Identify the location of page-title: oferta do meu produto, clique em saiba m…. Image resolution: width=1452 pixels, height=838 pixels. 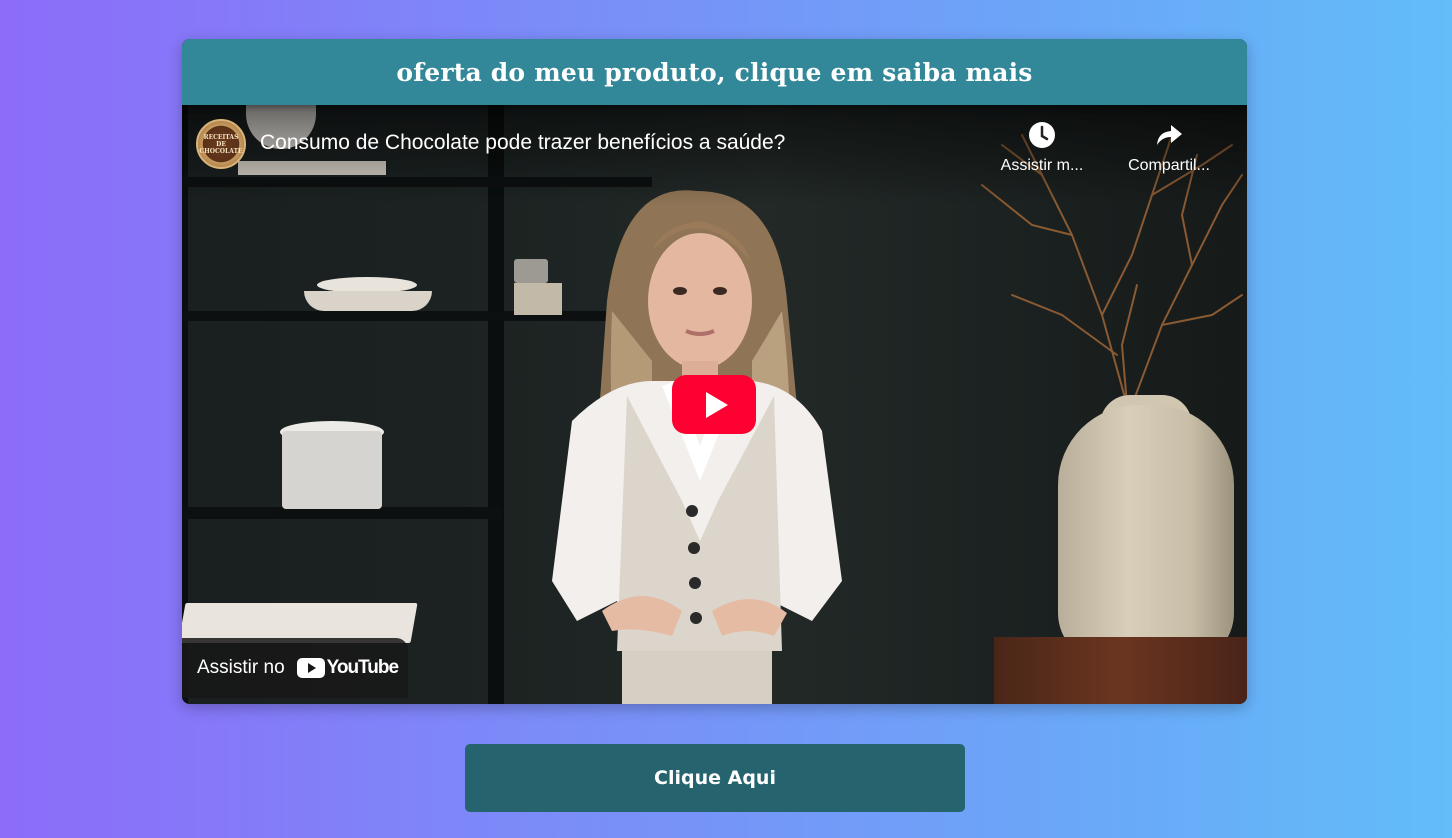
(714, 72).